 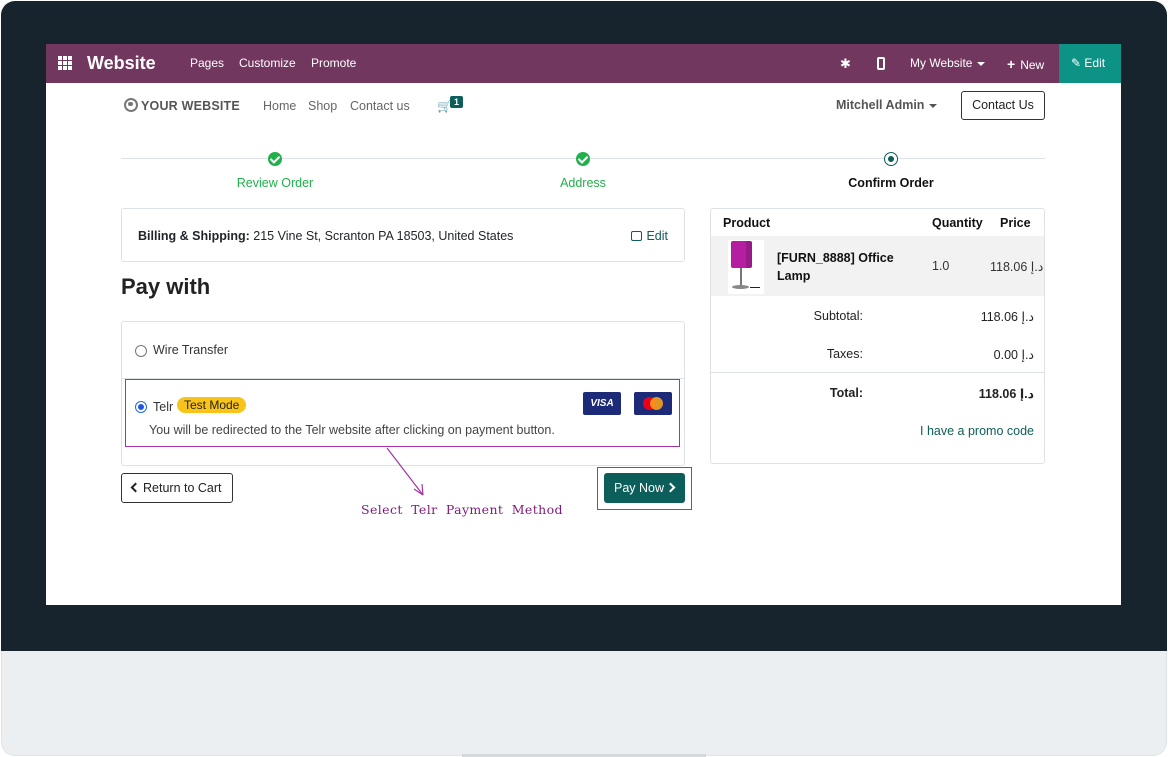 I want to click on step-review-order: Review Order, so click(x=275, y=183).